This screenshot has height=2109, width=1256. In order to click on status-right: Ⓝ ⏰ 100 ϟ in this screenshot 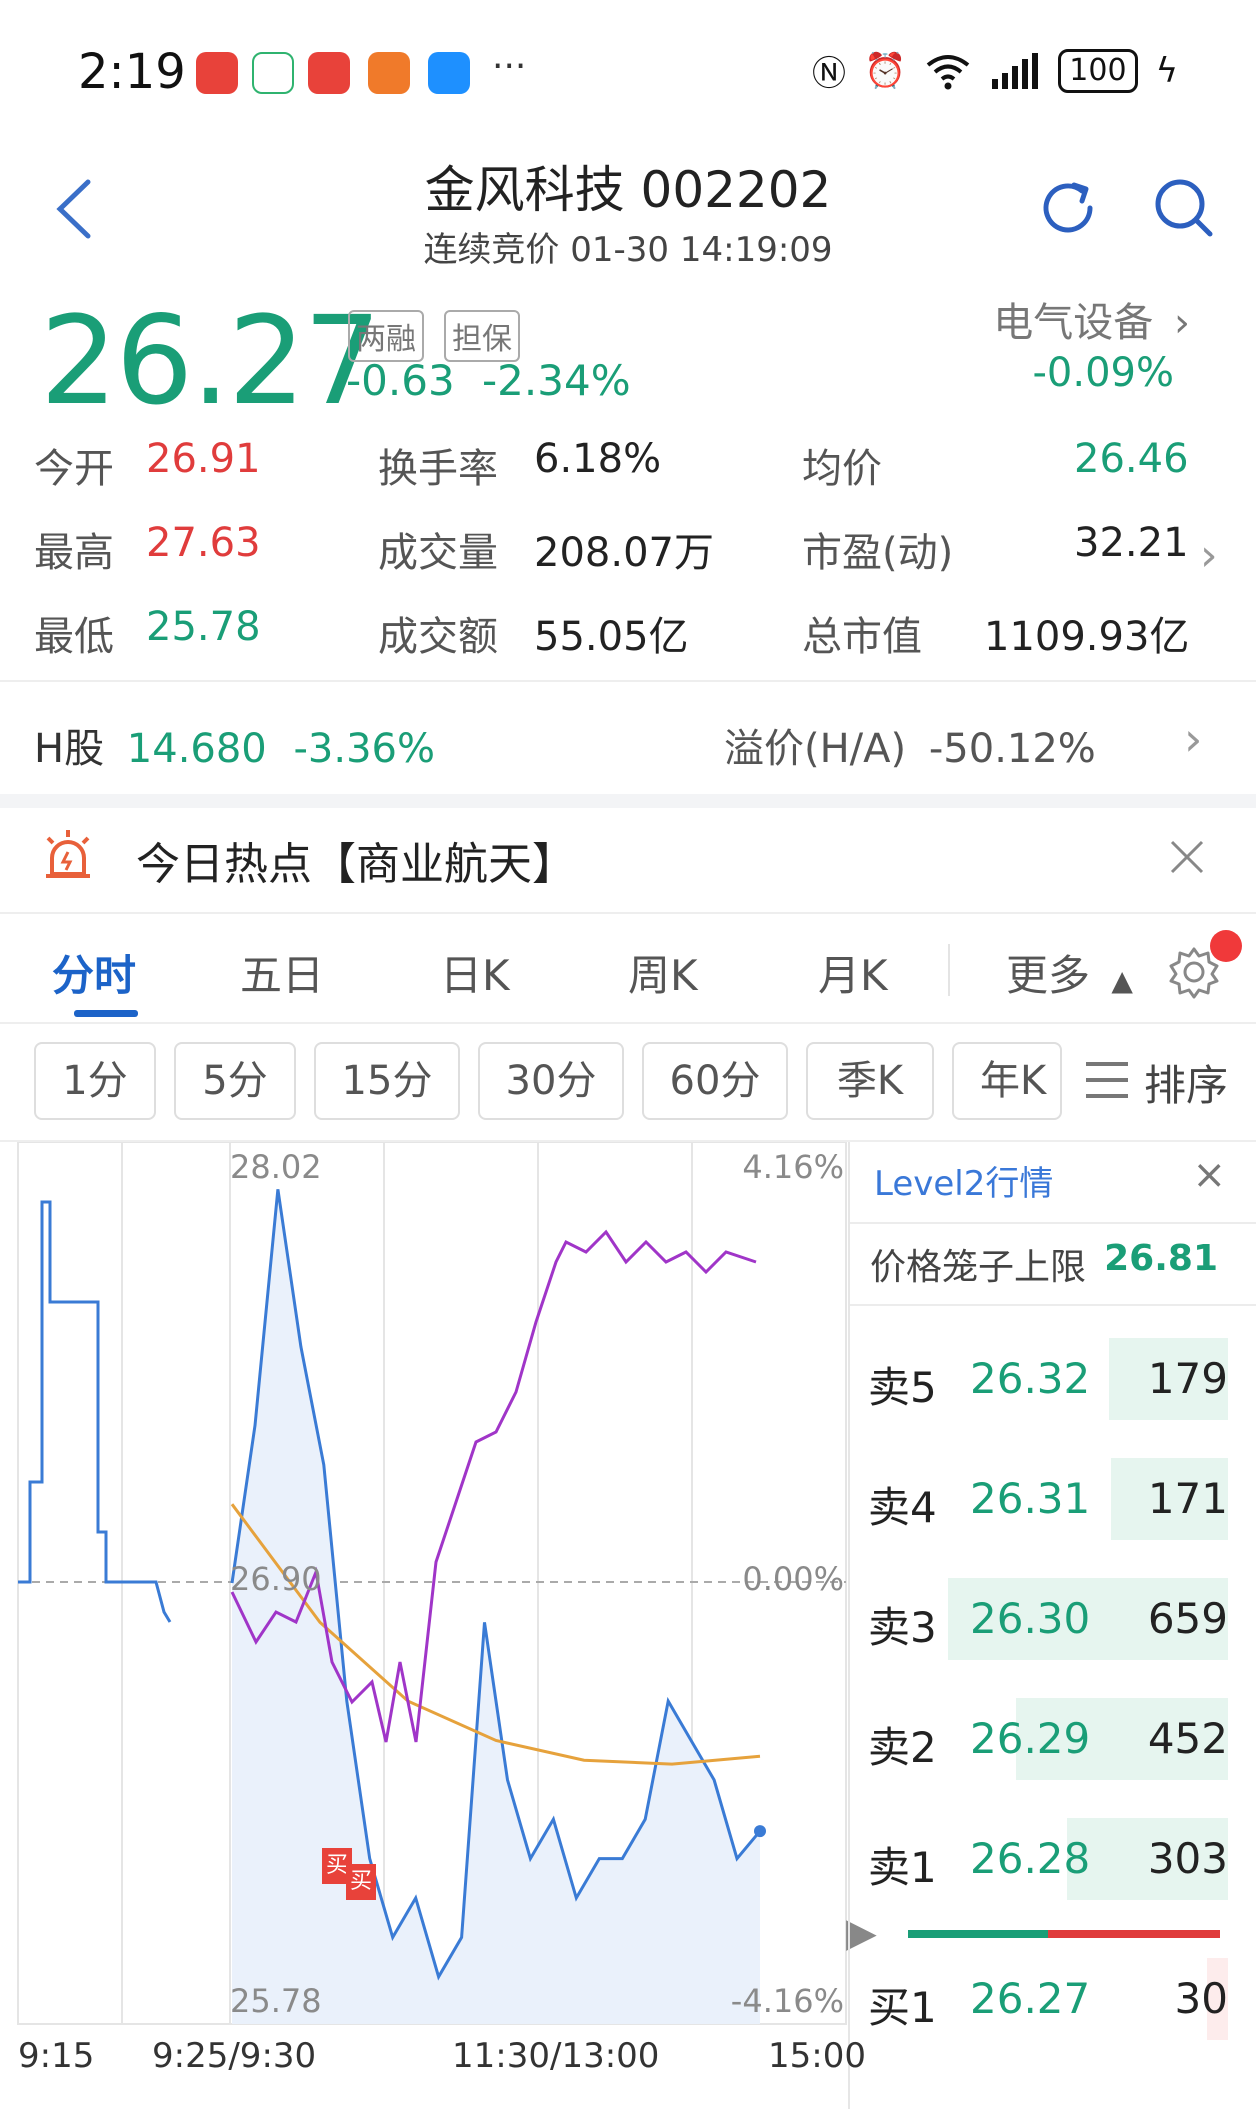, I will do `click(995, 70)`.